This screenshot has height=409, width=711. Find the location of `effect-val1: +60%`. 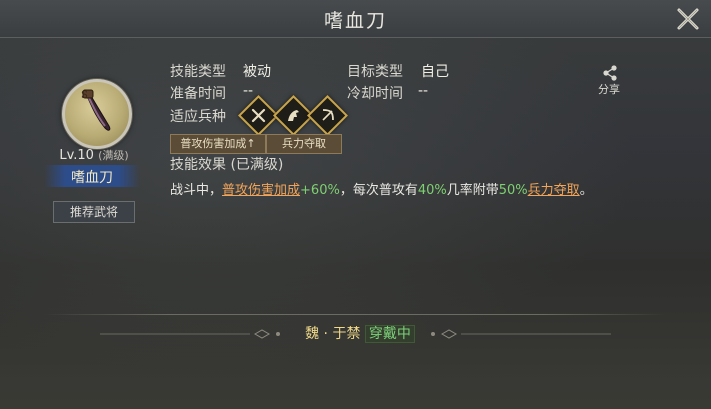

effect-val1: +60% is located at coordinates (320, 190).